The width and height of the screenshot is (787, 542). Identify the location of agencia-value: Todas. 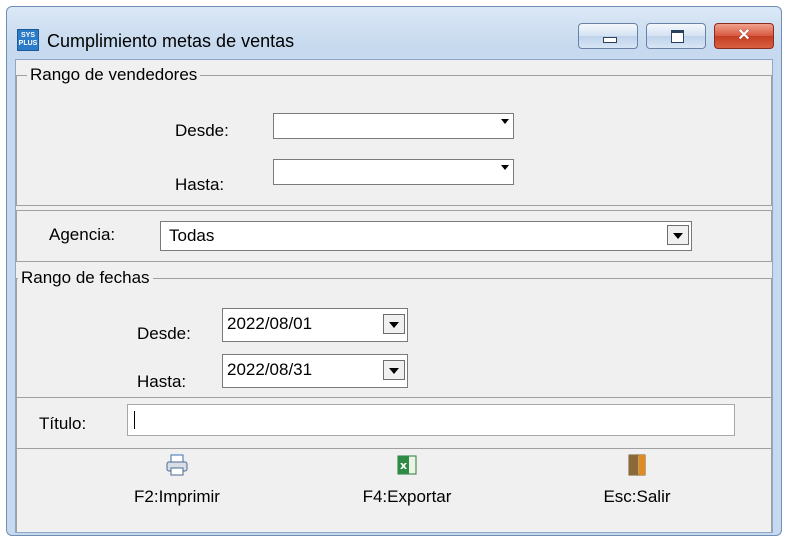
(192, 235).